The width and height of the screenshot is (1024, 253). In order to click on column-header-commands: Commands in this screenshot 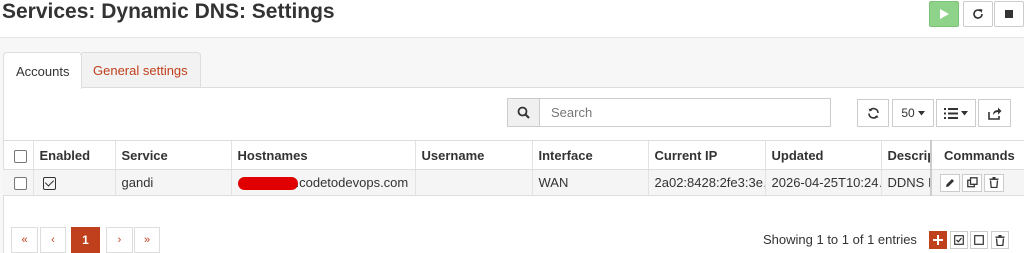, I will do `click(977, 155)`.